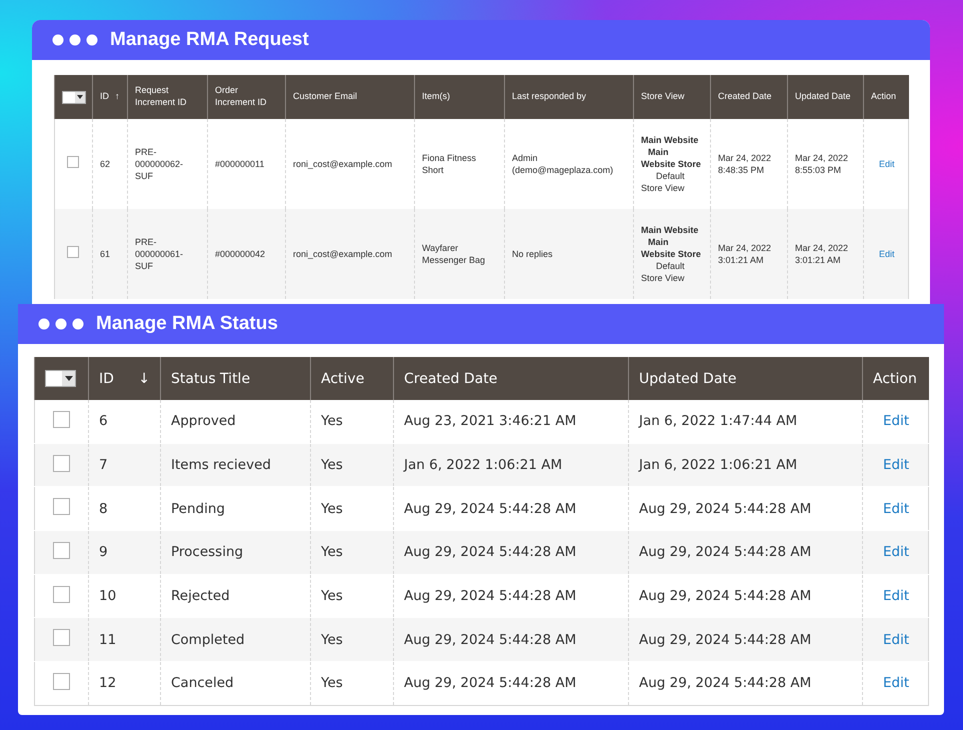 The height and width of the screenshot is (730, 963). Describe the element at coordinates (454, 253) in the screenshot. I see `table-cell: Wayfarer Messenger Bag` at that location.